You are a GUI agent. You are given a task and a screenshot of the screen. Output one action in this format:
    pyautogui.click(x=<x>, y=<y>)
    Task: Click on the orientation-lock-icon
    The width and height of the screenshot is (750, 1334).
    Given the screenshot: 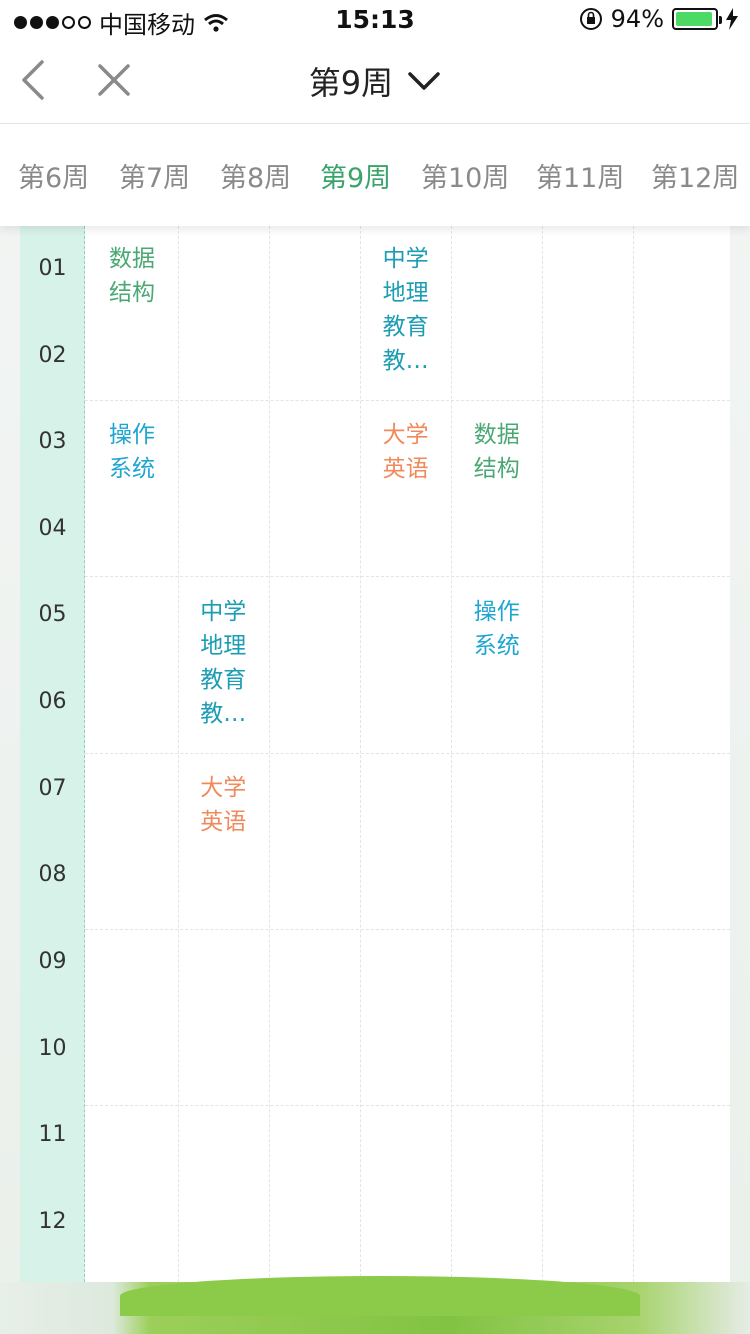 What is the action you would take?
    pyautogui.click(x=590, y=19)
    